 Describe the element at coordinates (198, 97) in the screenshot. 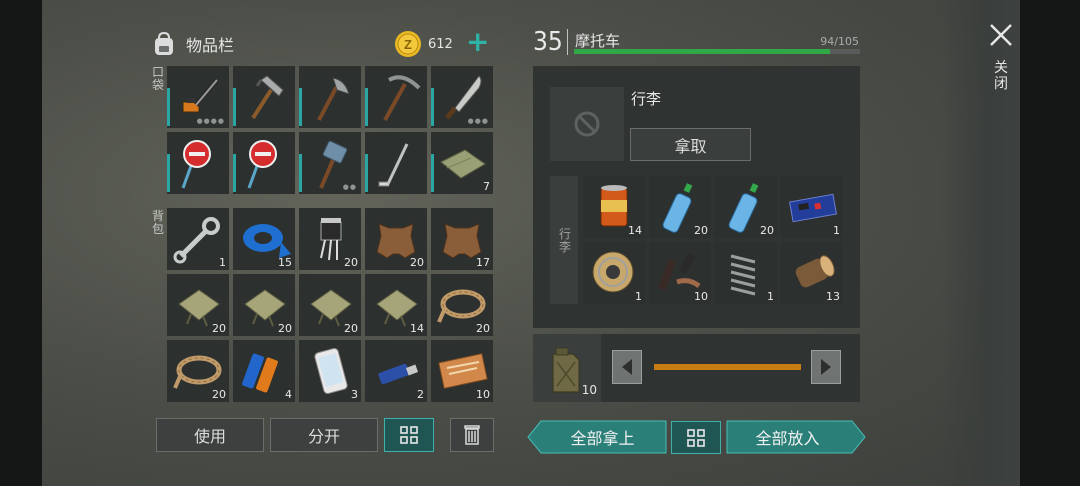

I see `pocket-slot: ●●●●` at that location.